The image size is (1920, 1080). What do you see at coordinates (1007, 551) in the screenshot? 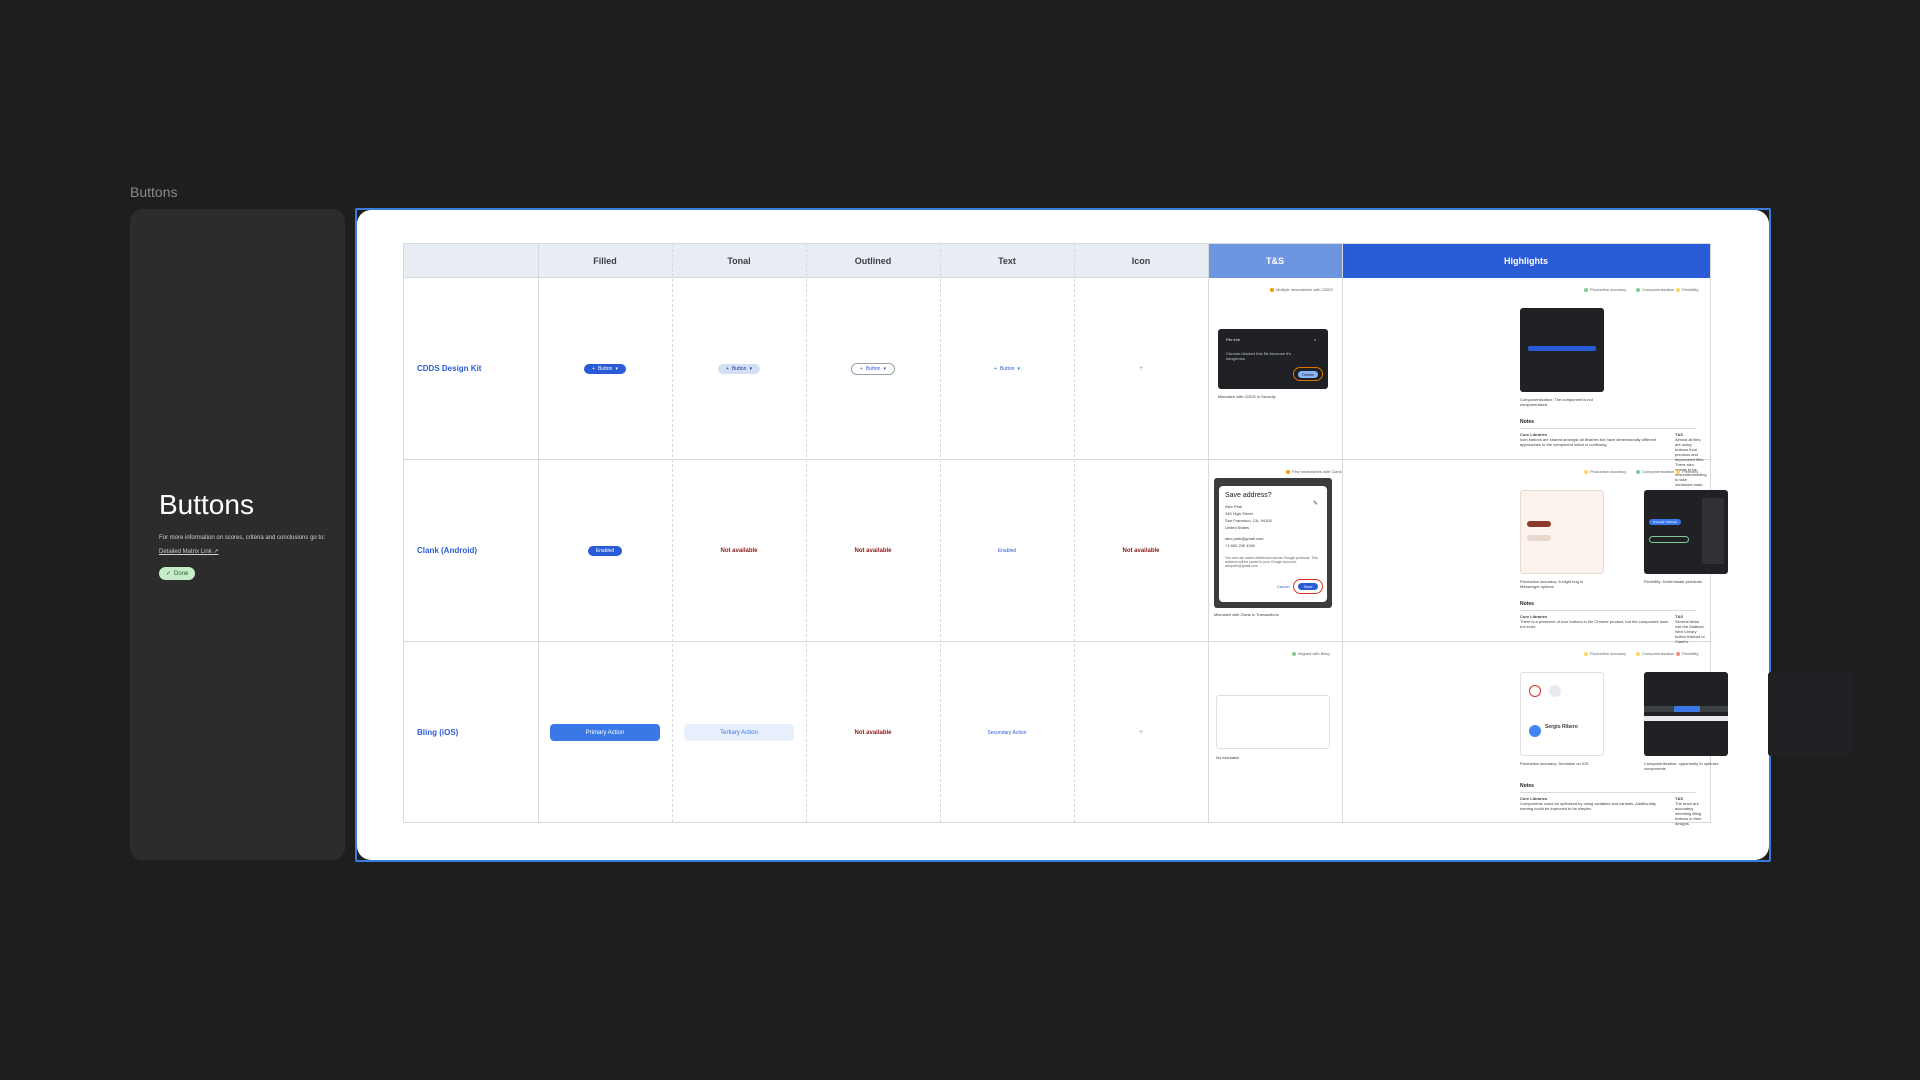
I see `text-button-sample: Enabled` at bounding box center [1007, 551].